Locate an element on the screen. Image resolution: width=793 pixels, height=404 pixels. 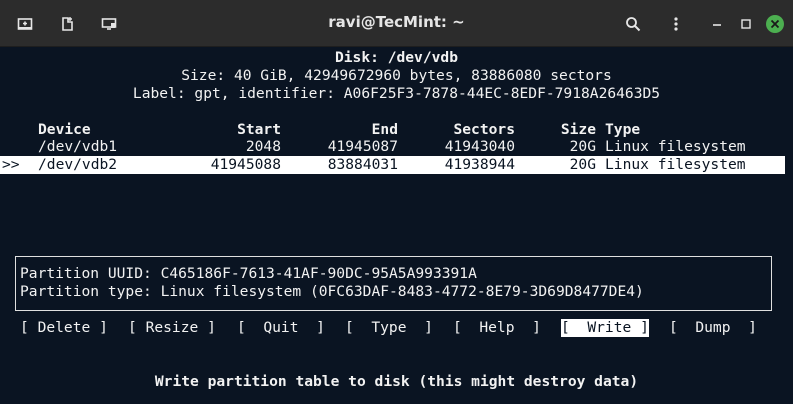
row-sectors: 41943040 is located at coordinates (479, 146).